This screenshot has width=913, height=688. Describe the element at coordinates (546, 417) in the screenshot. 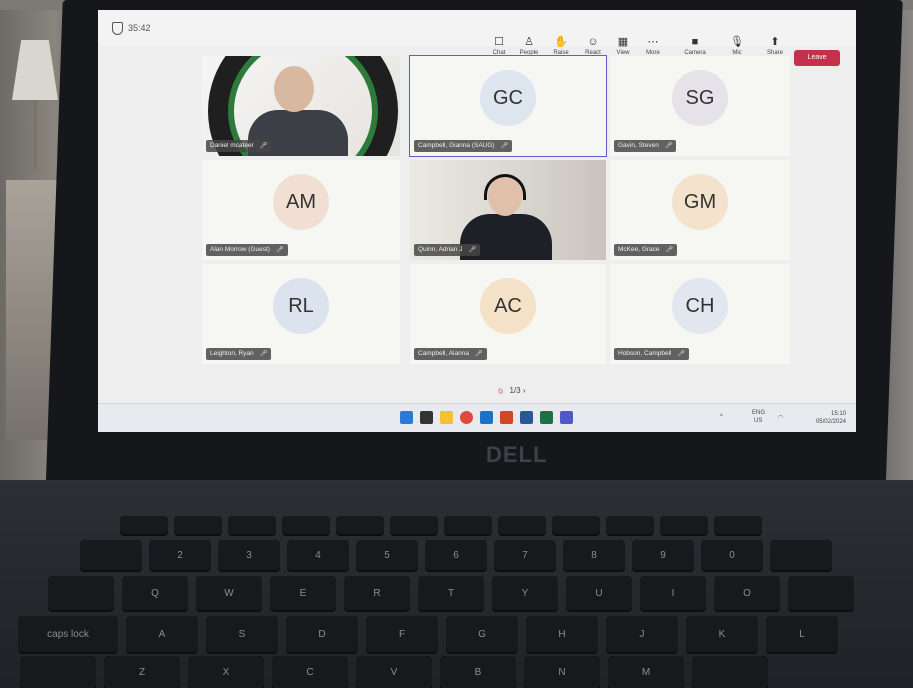

I see `excel-icon` at that location.